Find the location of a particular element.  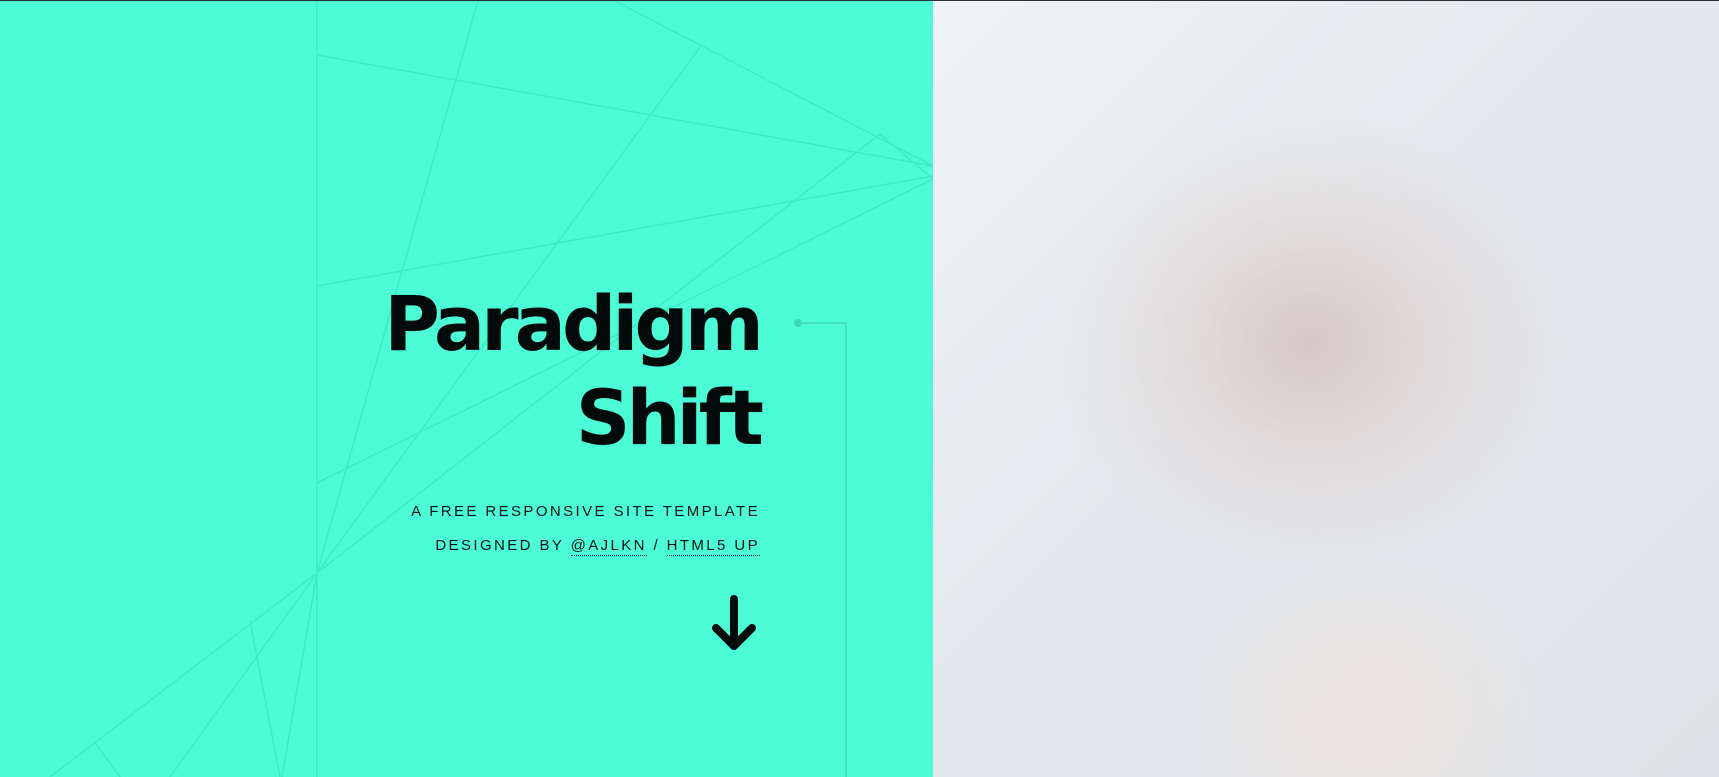

designed-by-label: DESIGNED BY is located at coordinates (499, 545).